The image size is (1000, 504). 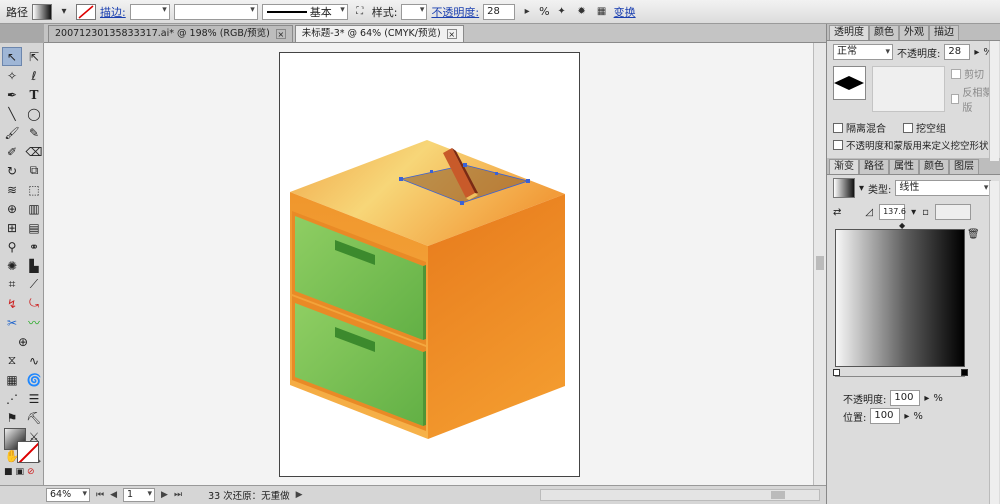 What do you see at coordinates (994, 101) in the screenshot?
I see `transparency-panel-scrollbar` at bounding box center [994, 101].